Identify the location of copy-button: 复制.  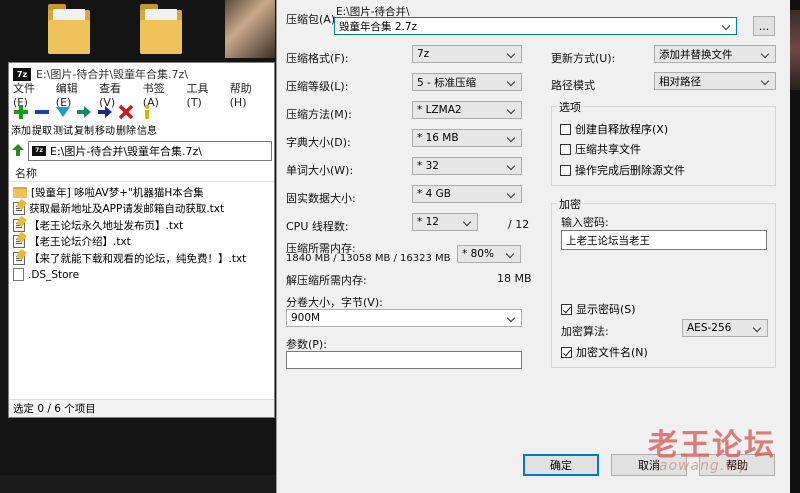
(84, 121).